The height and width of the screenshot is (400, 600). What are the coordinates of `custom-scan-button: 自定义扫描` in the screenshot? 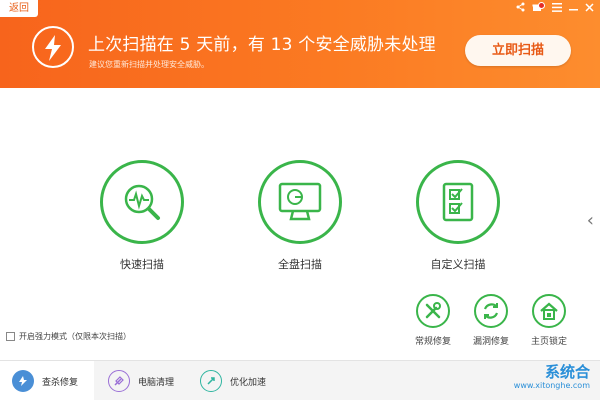 It's located at (458, 216).